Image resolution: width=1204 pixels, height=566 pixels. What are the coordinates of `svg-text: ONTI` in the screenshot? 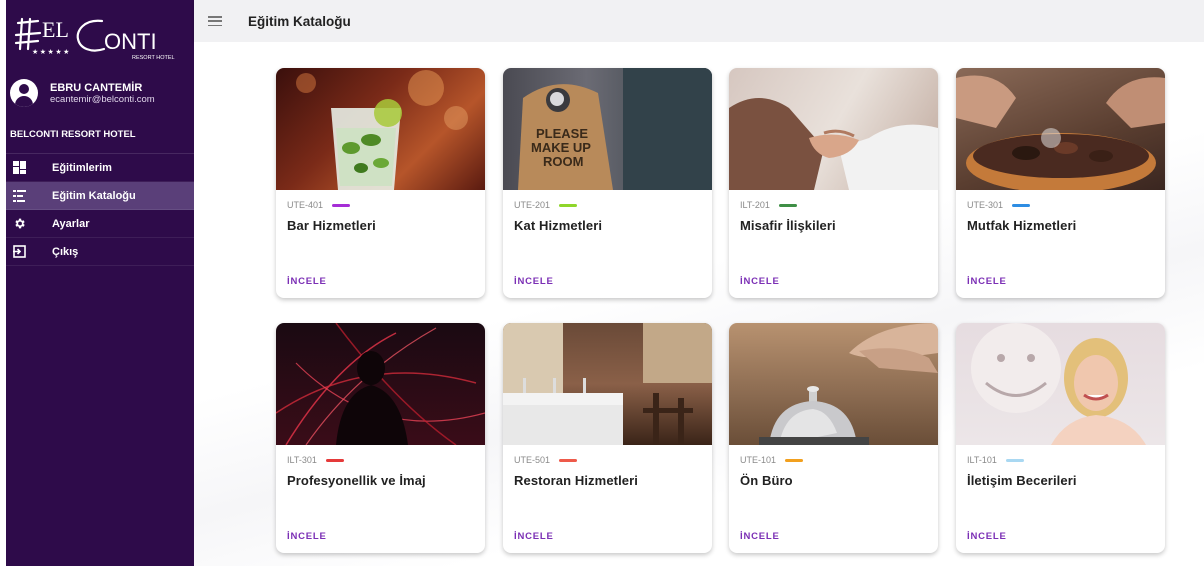 It's located at (130, 41).